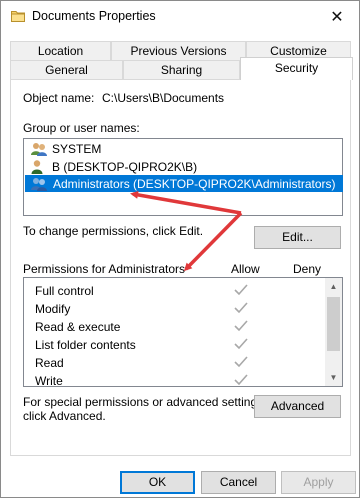 The width and height of the screenshot is (360, 498). What do you see at coordinates (77, 148) in the screenshot?
I see `principal-name: SYSTEM` at bounding box center [77, 148].